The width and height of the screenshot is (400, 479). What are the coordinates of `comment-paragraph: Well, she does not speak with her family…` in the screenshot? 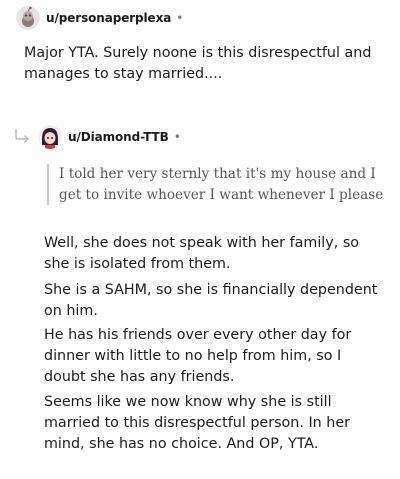 It's located at (202, 253).